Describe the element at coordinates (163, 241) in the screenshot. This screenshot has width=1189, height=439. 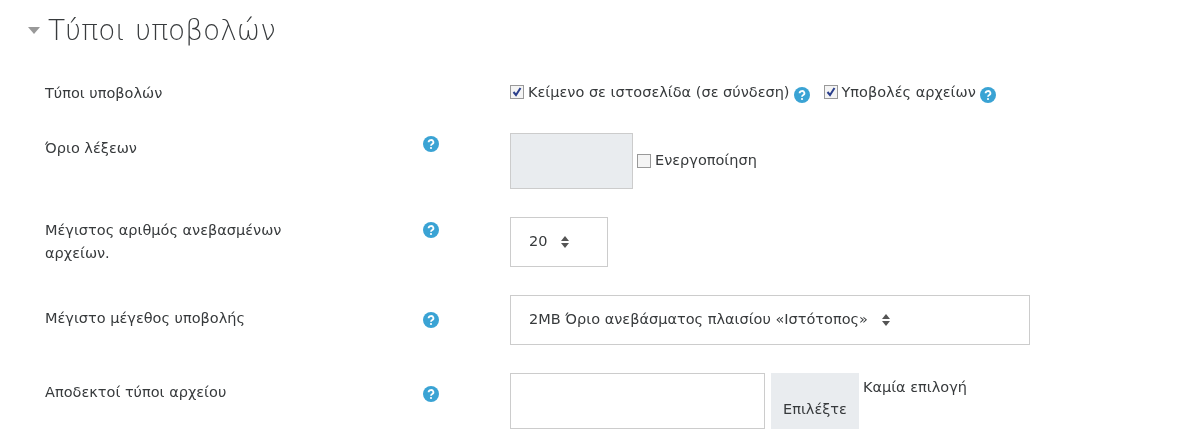
I see `field-label: Μέγιστος αριθμός ανεβασμένων αρχείων.` at that location.